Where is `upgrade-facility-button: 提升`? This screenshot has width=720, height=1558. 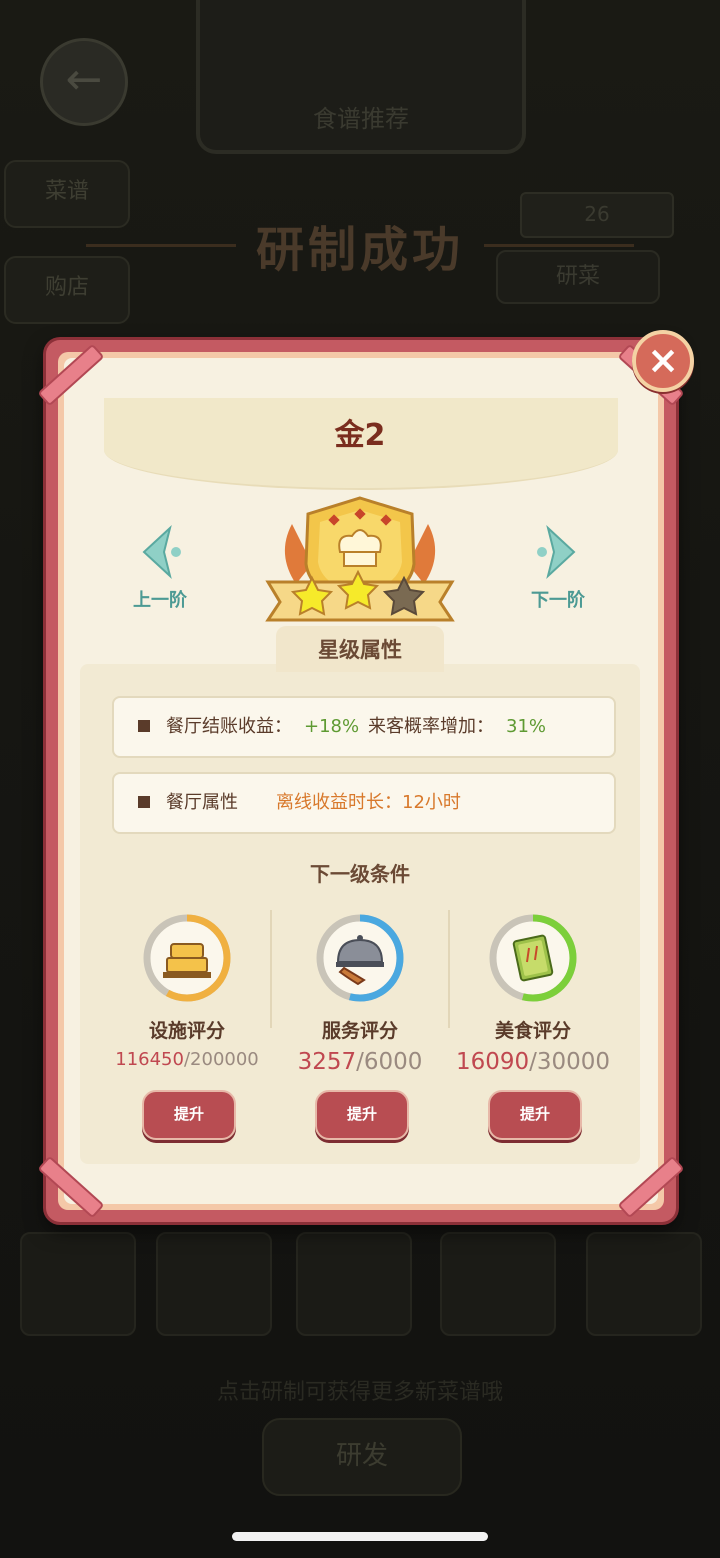
upgrade-facility-button: 提升 is located at coordinates (189, 1115).